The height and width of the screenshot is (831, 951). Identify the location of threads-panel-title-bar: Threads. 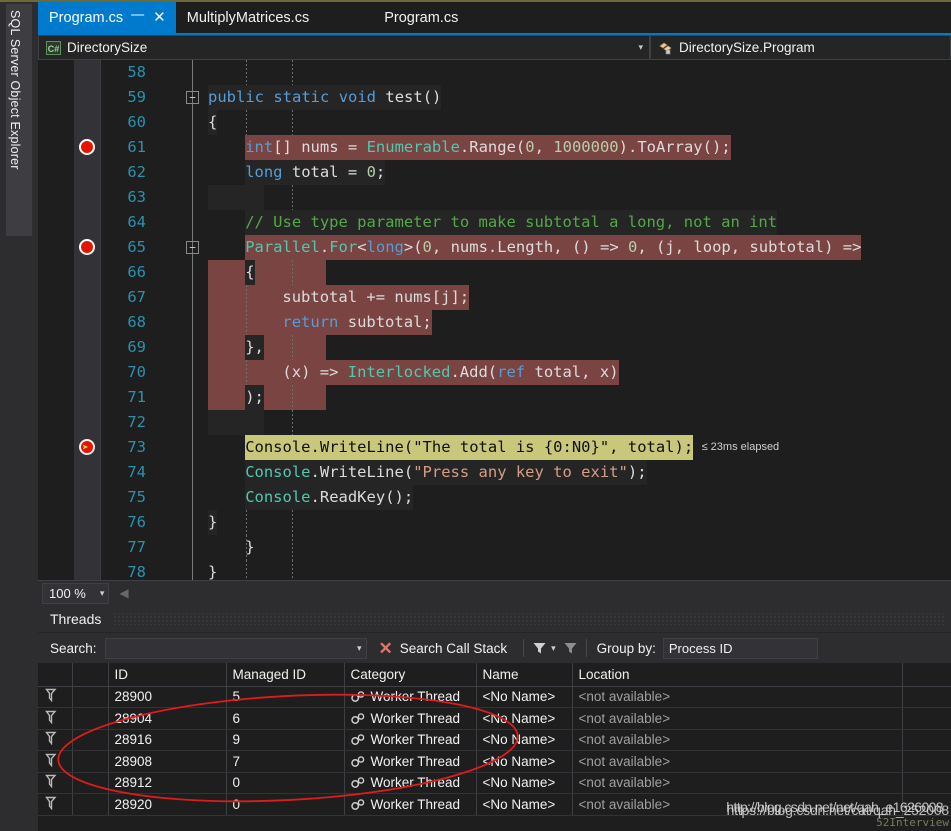
(494, 619).